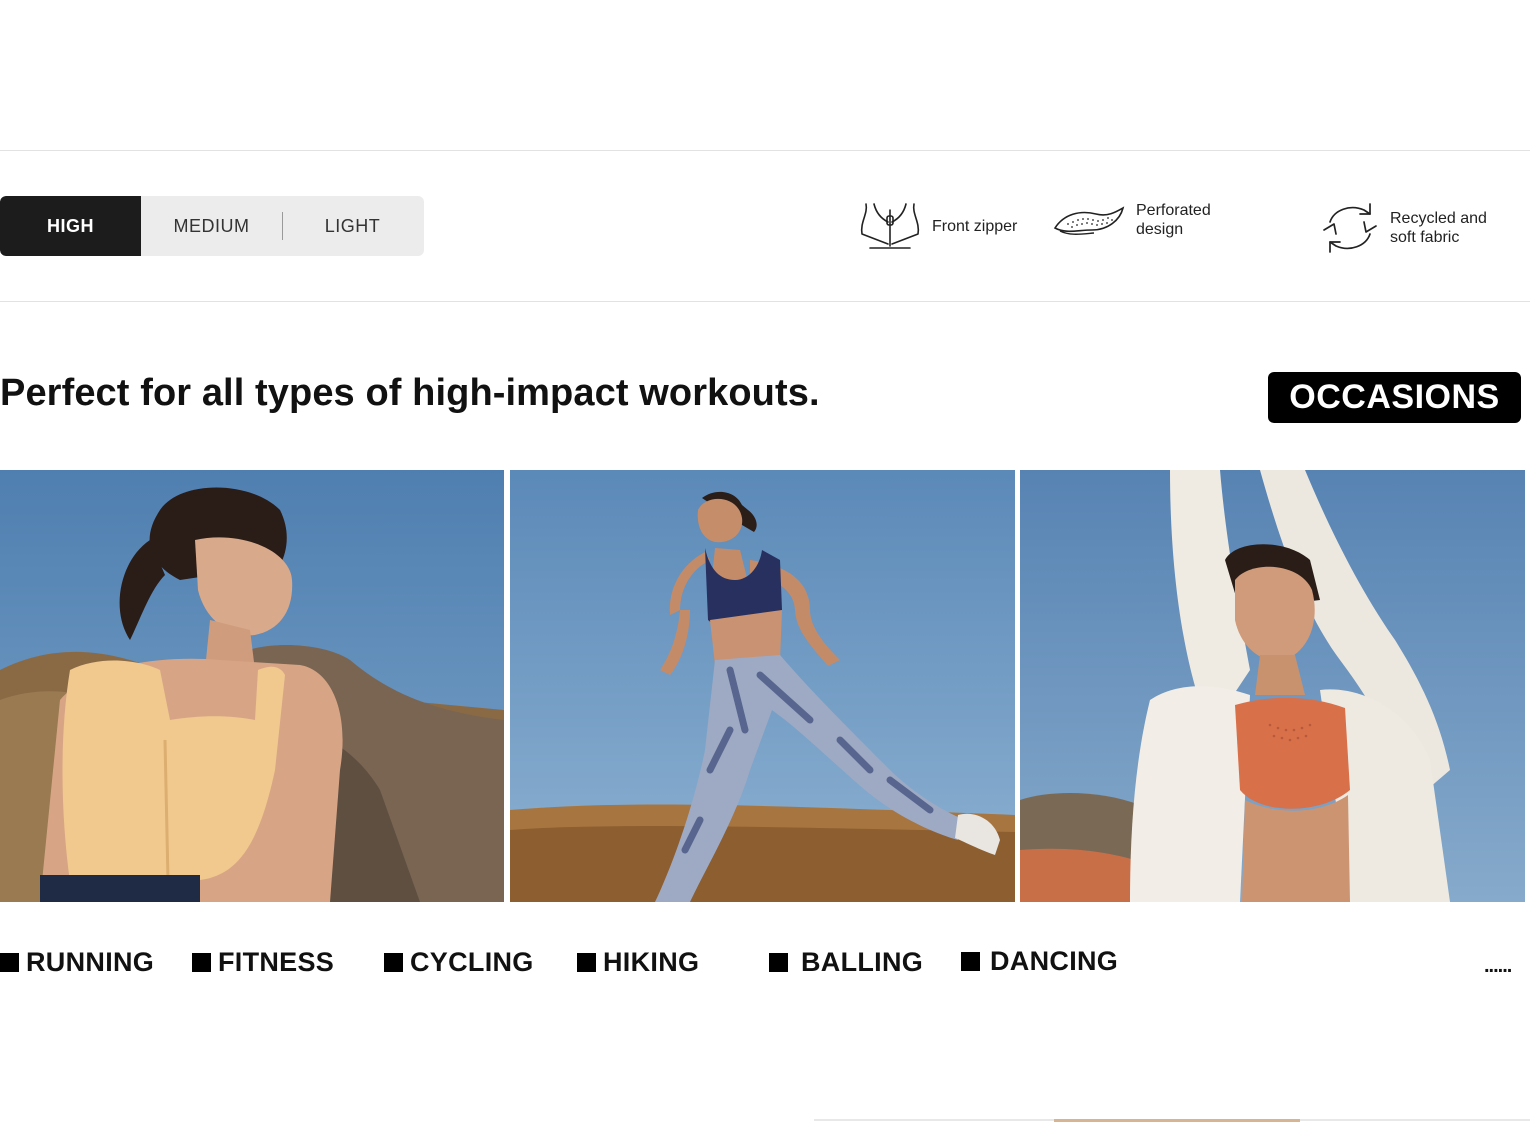  Describe the element at coordinates (1394, 397) in the screenshot. I see `occasions-badge: OCCASIONS` at that location.